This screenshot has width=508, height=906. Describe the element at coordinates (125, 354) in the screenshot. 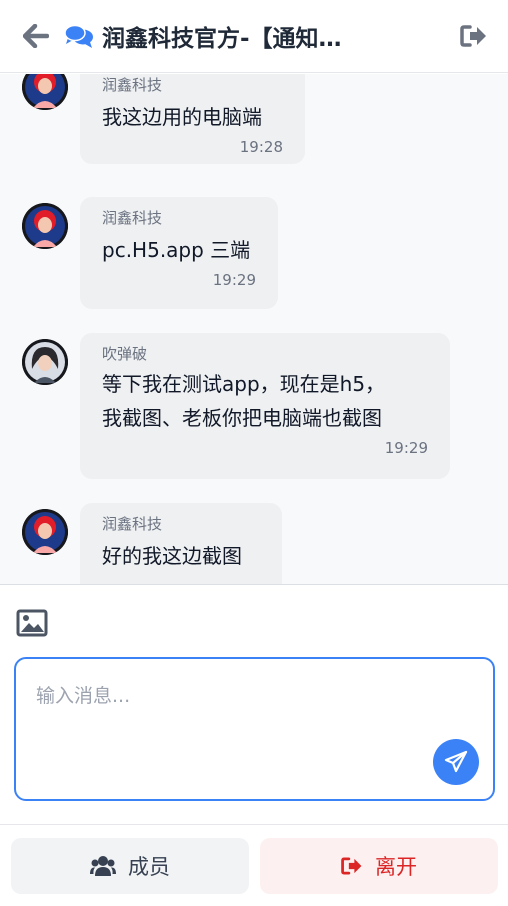

I see `message-sender: 吹弹破` at that location.